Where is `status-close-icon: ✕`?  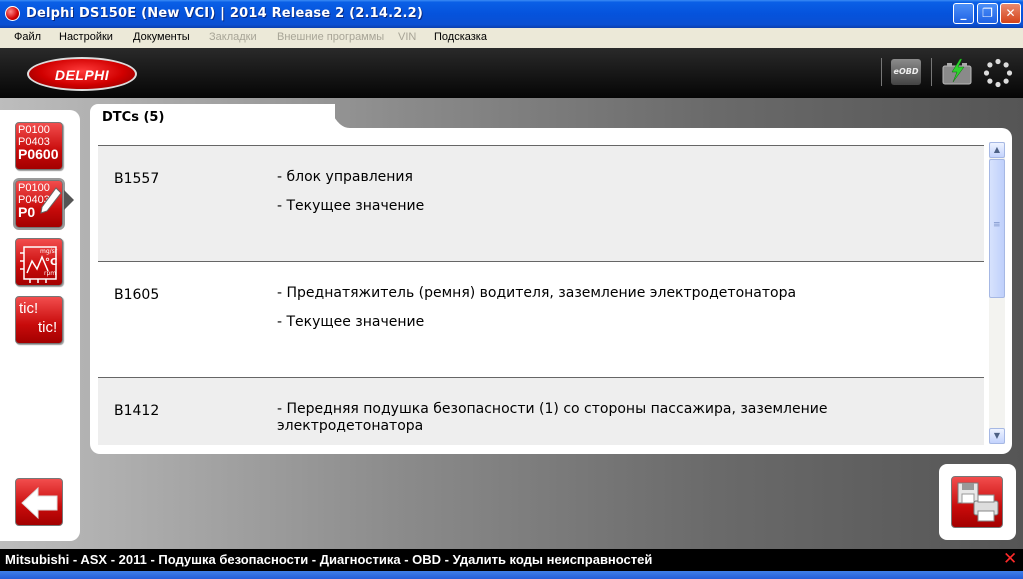
status-close-icon: ✕ is located at coordinates (1010, 559).